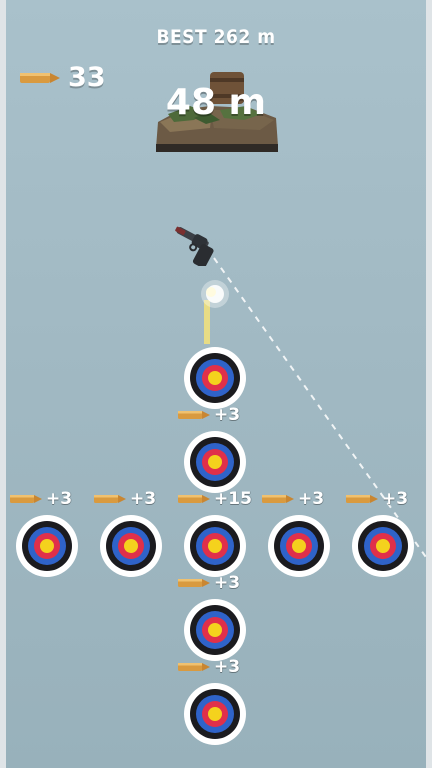  I want to click on revolver-icon, so click(195, 246).